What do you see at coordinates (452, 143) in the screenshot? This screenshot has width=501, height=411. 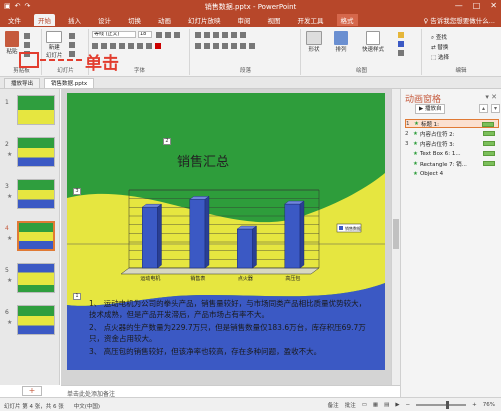 I see `animation-item: 3 ★ 内容占位符 3:` at bounding box center [452, 143].